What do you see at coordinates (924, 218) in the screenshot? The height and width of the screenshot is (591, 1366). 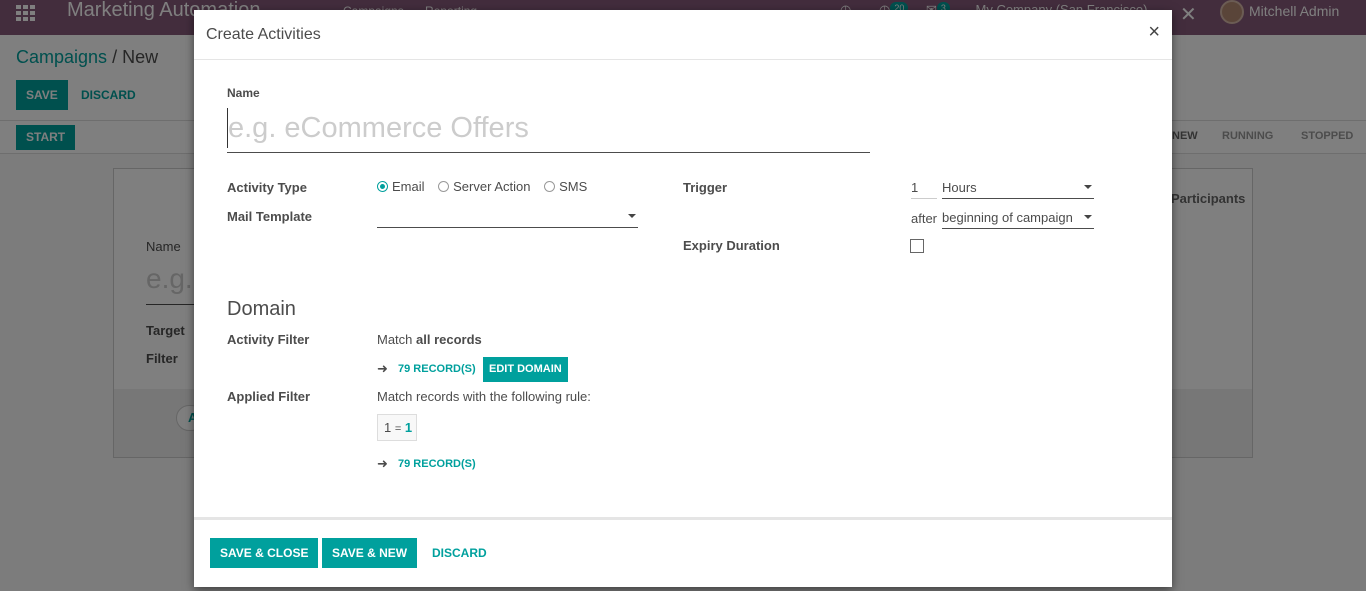 I see `trigger-prefix: after` at bounding box center [924, 218].